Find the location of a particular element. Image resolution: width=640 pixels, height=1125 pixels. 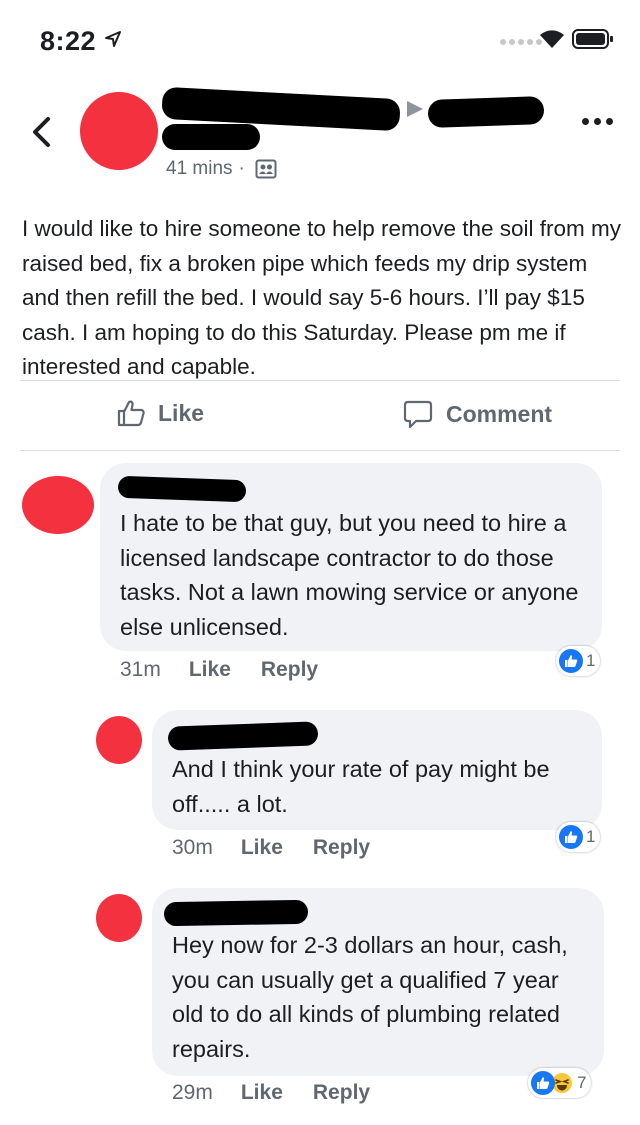

redacted-commenter-name is located at coordinates (182, 489).